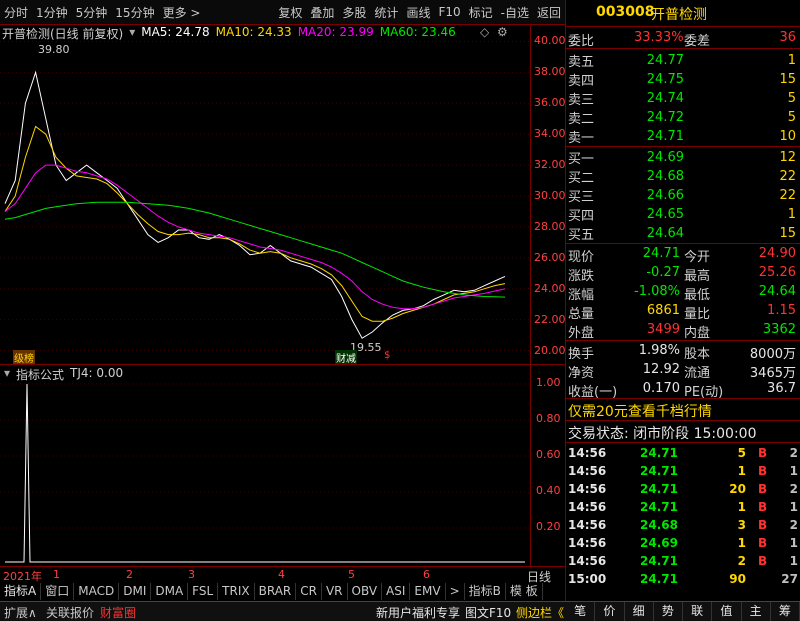  I want to click on toolbar-item: F10, so click(449, 12).